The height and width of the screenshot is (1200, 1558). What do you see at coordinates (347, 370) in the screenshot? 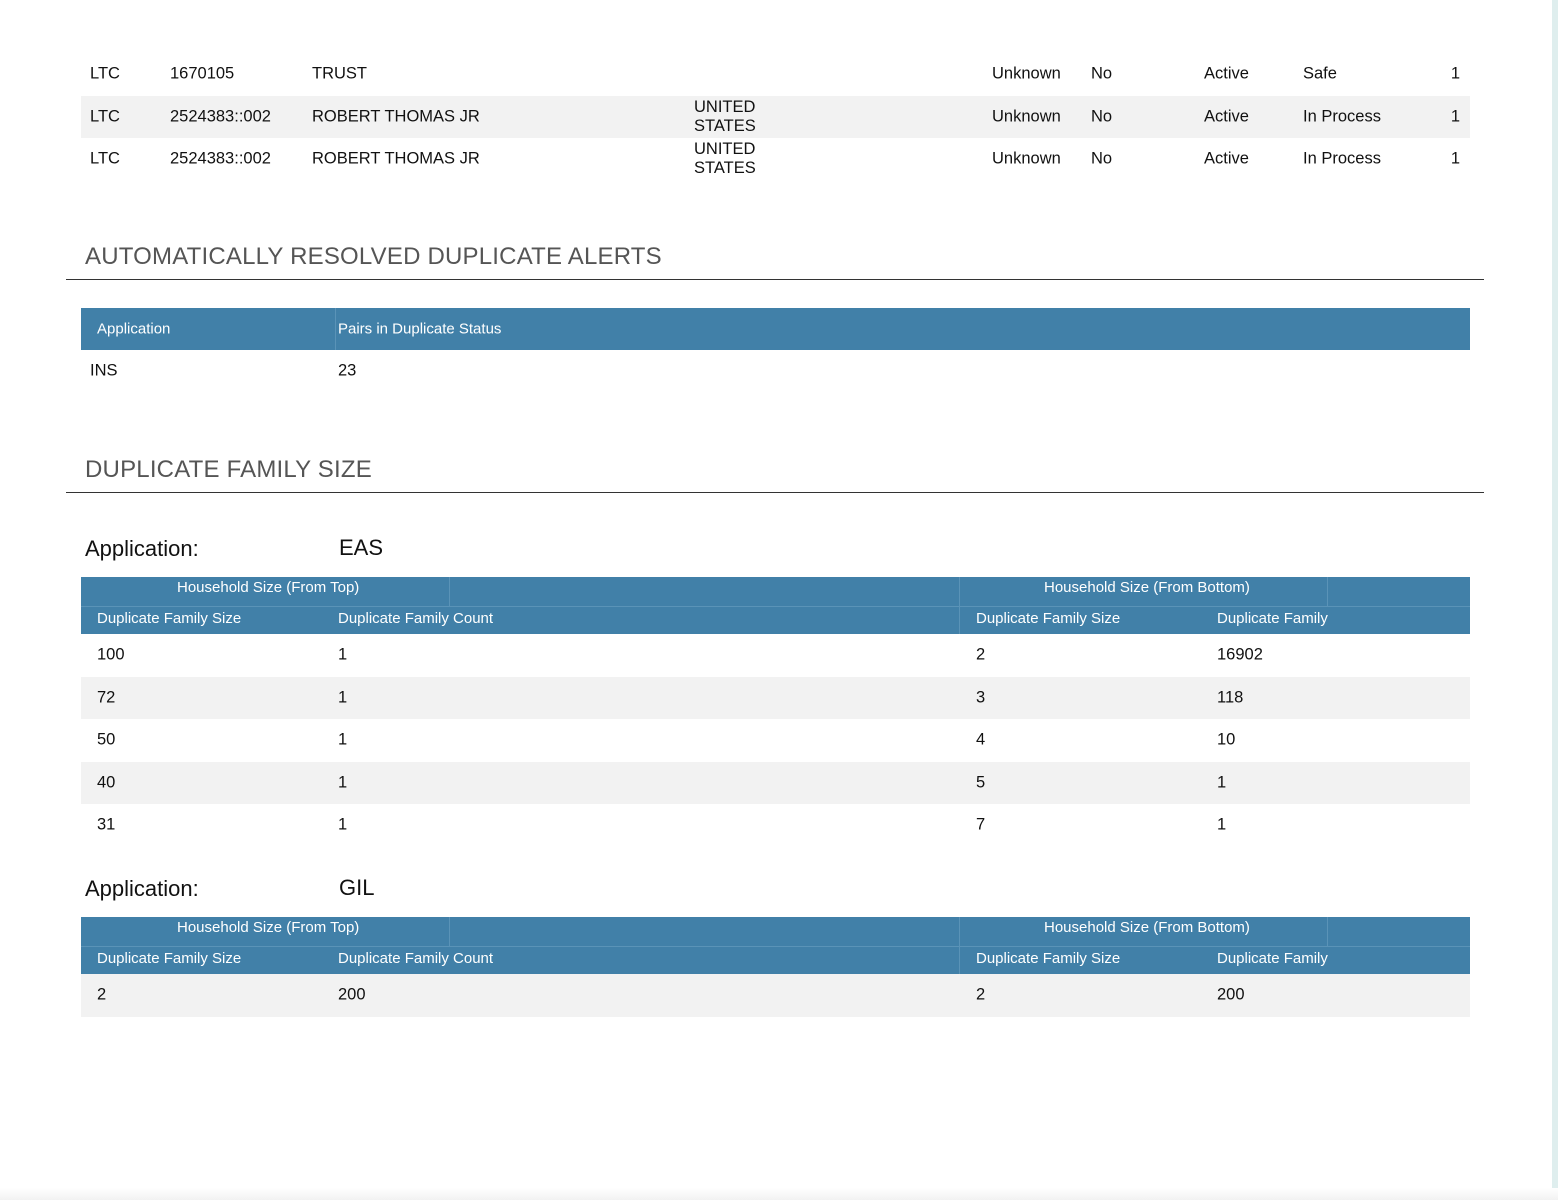
I see `cell-pairs: 23` at bounding box center [347, 370].